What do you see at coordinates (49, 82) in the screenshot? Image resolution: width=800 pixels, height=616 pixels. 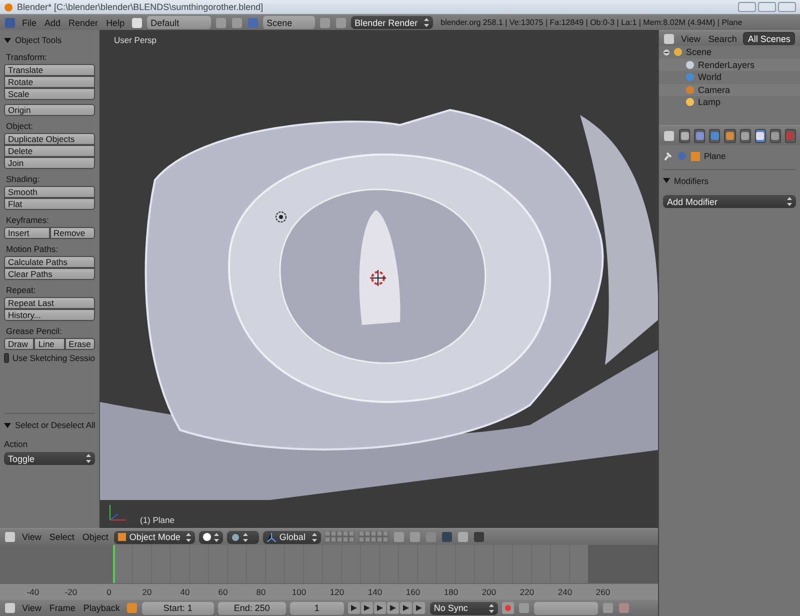 I see `tool-button: Rotate` at bounding box center [49, 82].